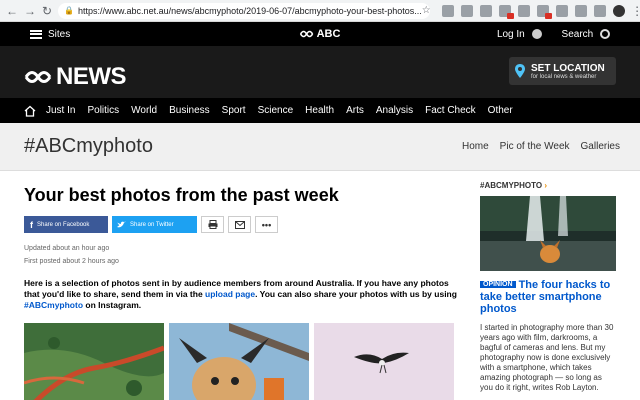  I want to click on email-button, so click(239, 224).